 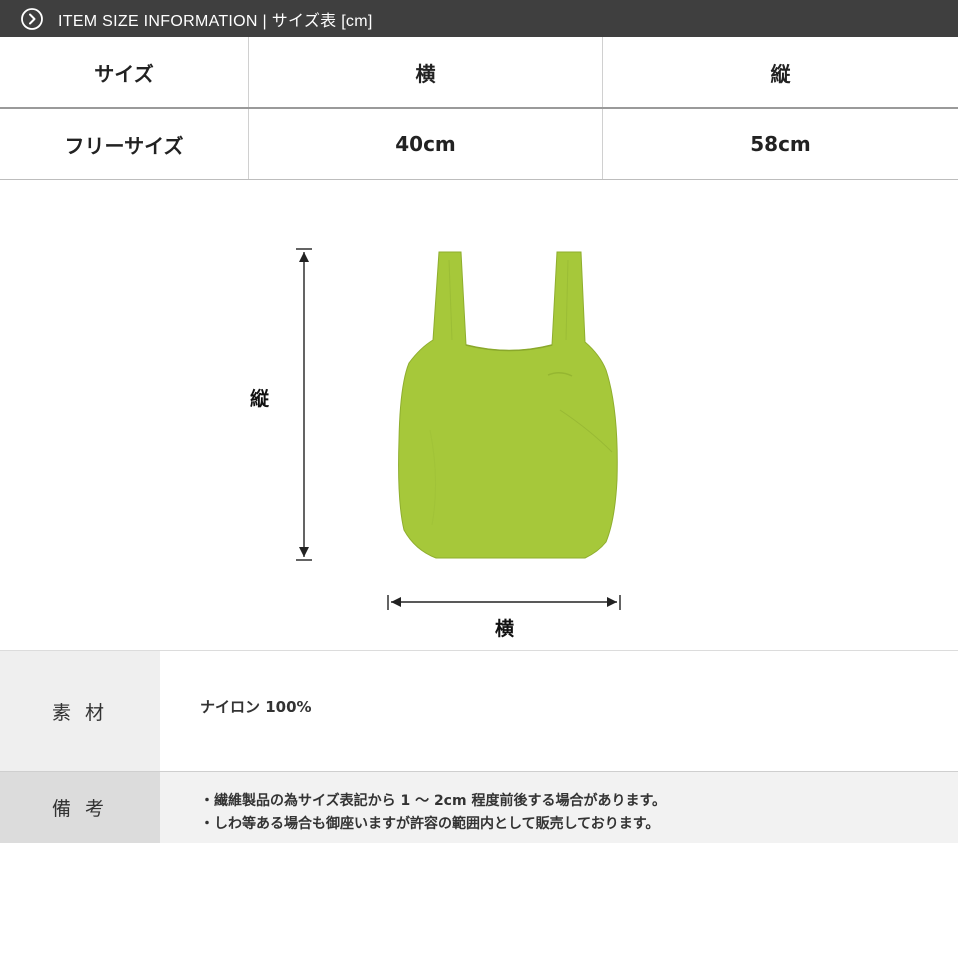 I want to click on size-table-header-row: サイズ 横 縦, so click(x=479, y=73).